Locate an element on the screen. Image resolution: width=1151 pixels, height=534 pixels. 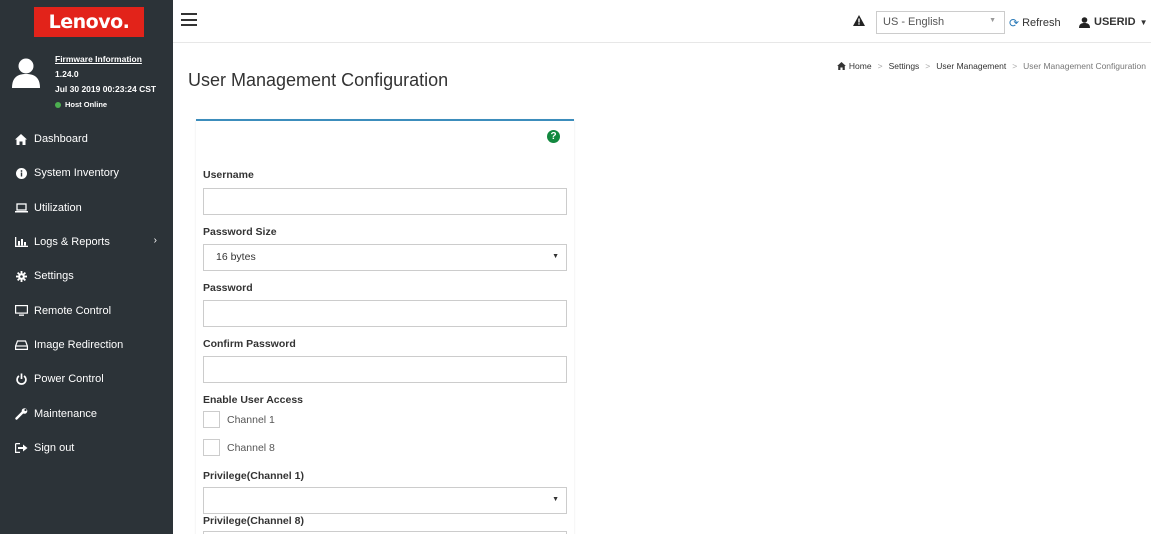
user-name: USERID is located at coordinates (1115, 22).